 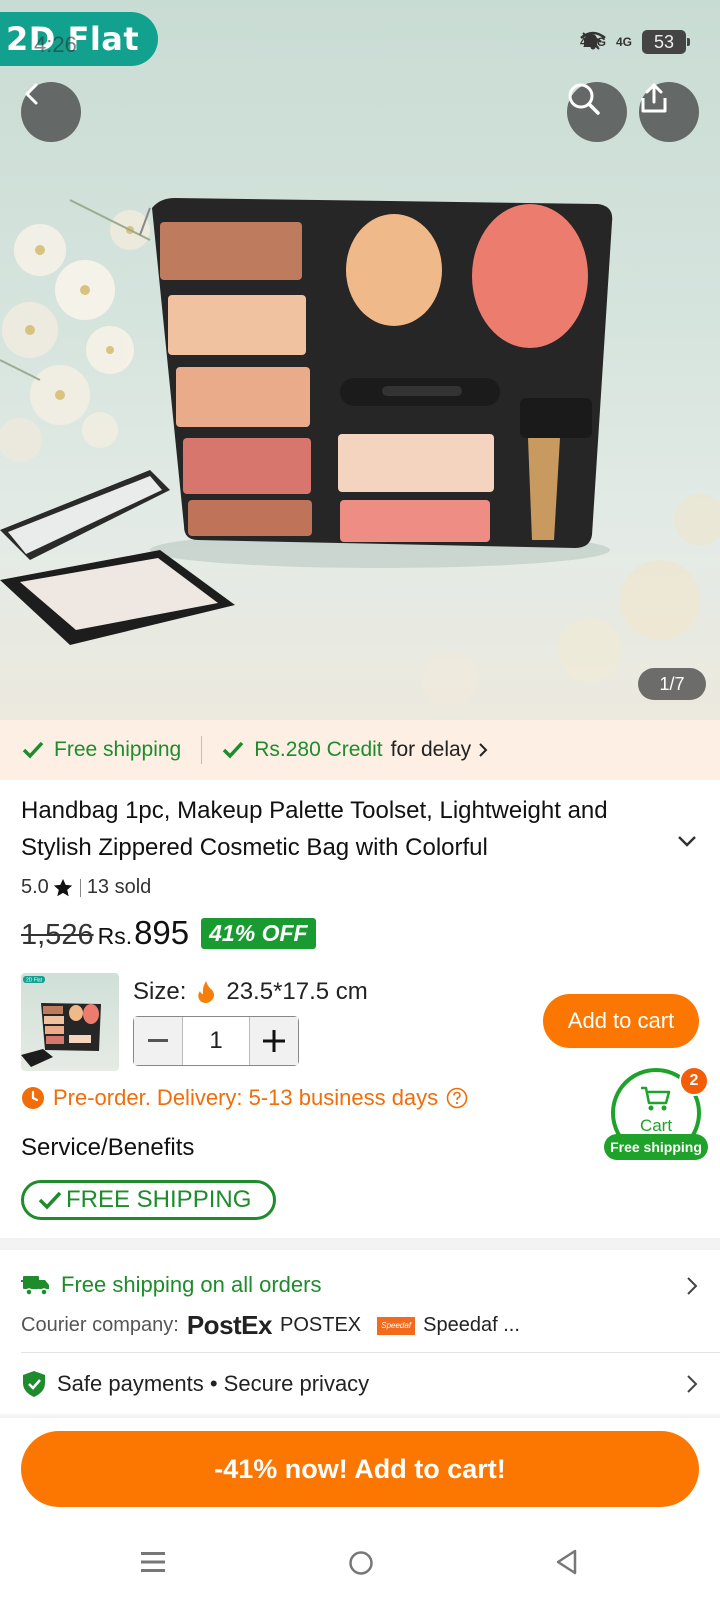 I want to click on sale-price: 895, so click(x=162, y=932).